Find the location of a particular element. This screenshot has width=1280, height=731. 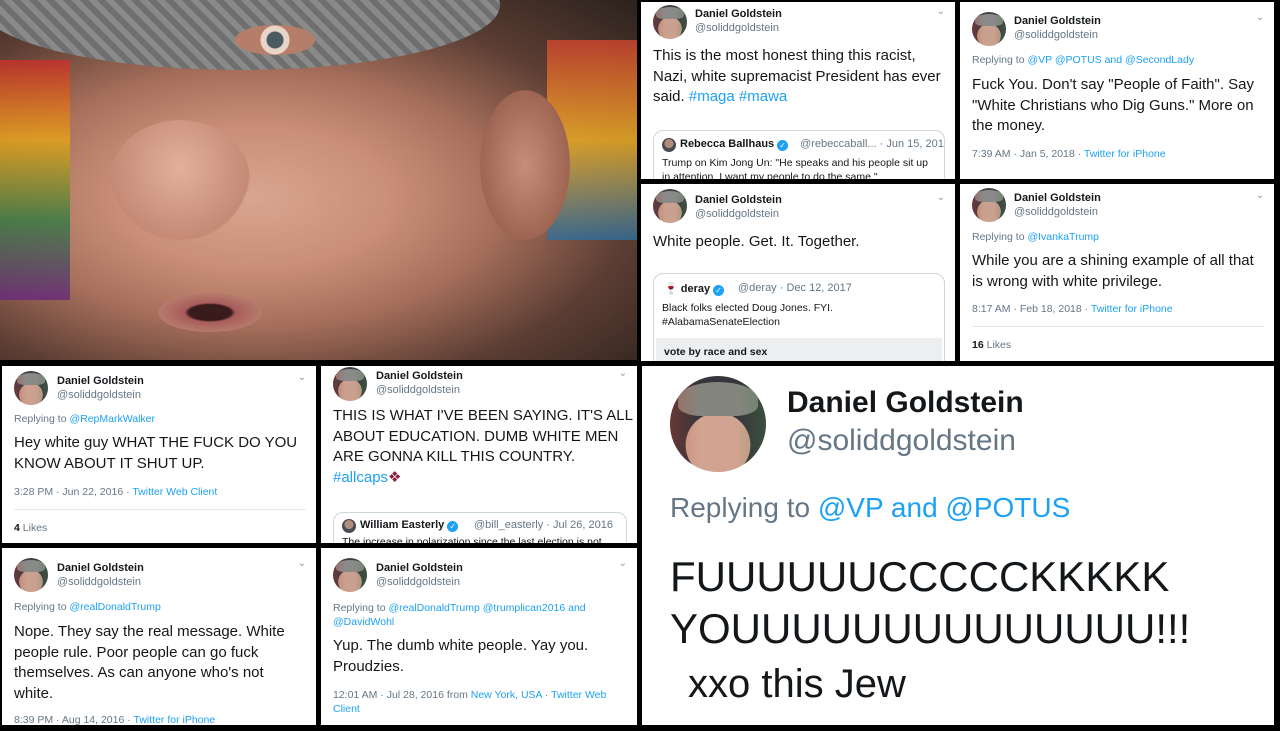

location-link: New York, USA is located at coordinates (506, 695).